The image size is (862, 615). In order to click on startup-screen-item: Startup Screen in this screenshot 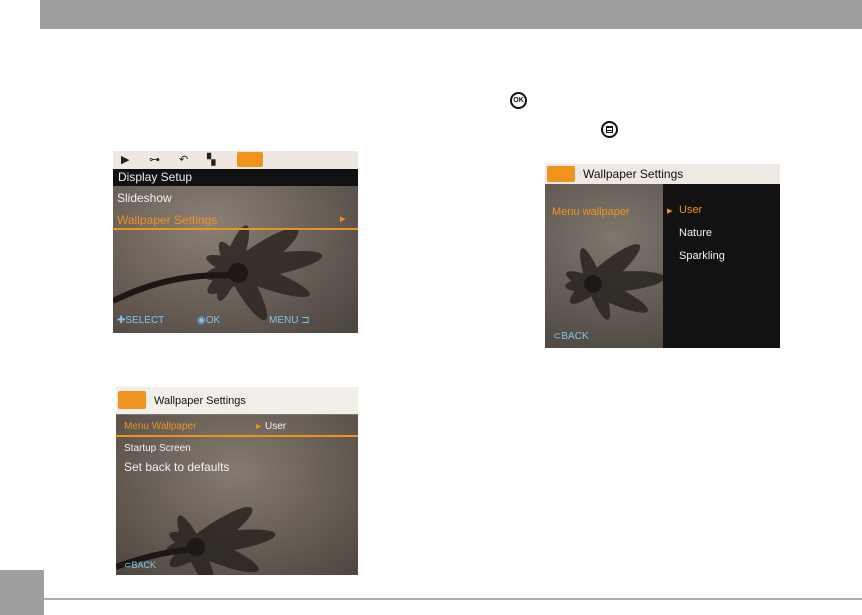, I will do `click(157, 448)`.